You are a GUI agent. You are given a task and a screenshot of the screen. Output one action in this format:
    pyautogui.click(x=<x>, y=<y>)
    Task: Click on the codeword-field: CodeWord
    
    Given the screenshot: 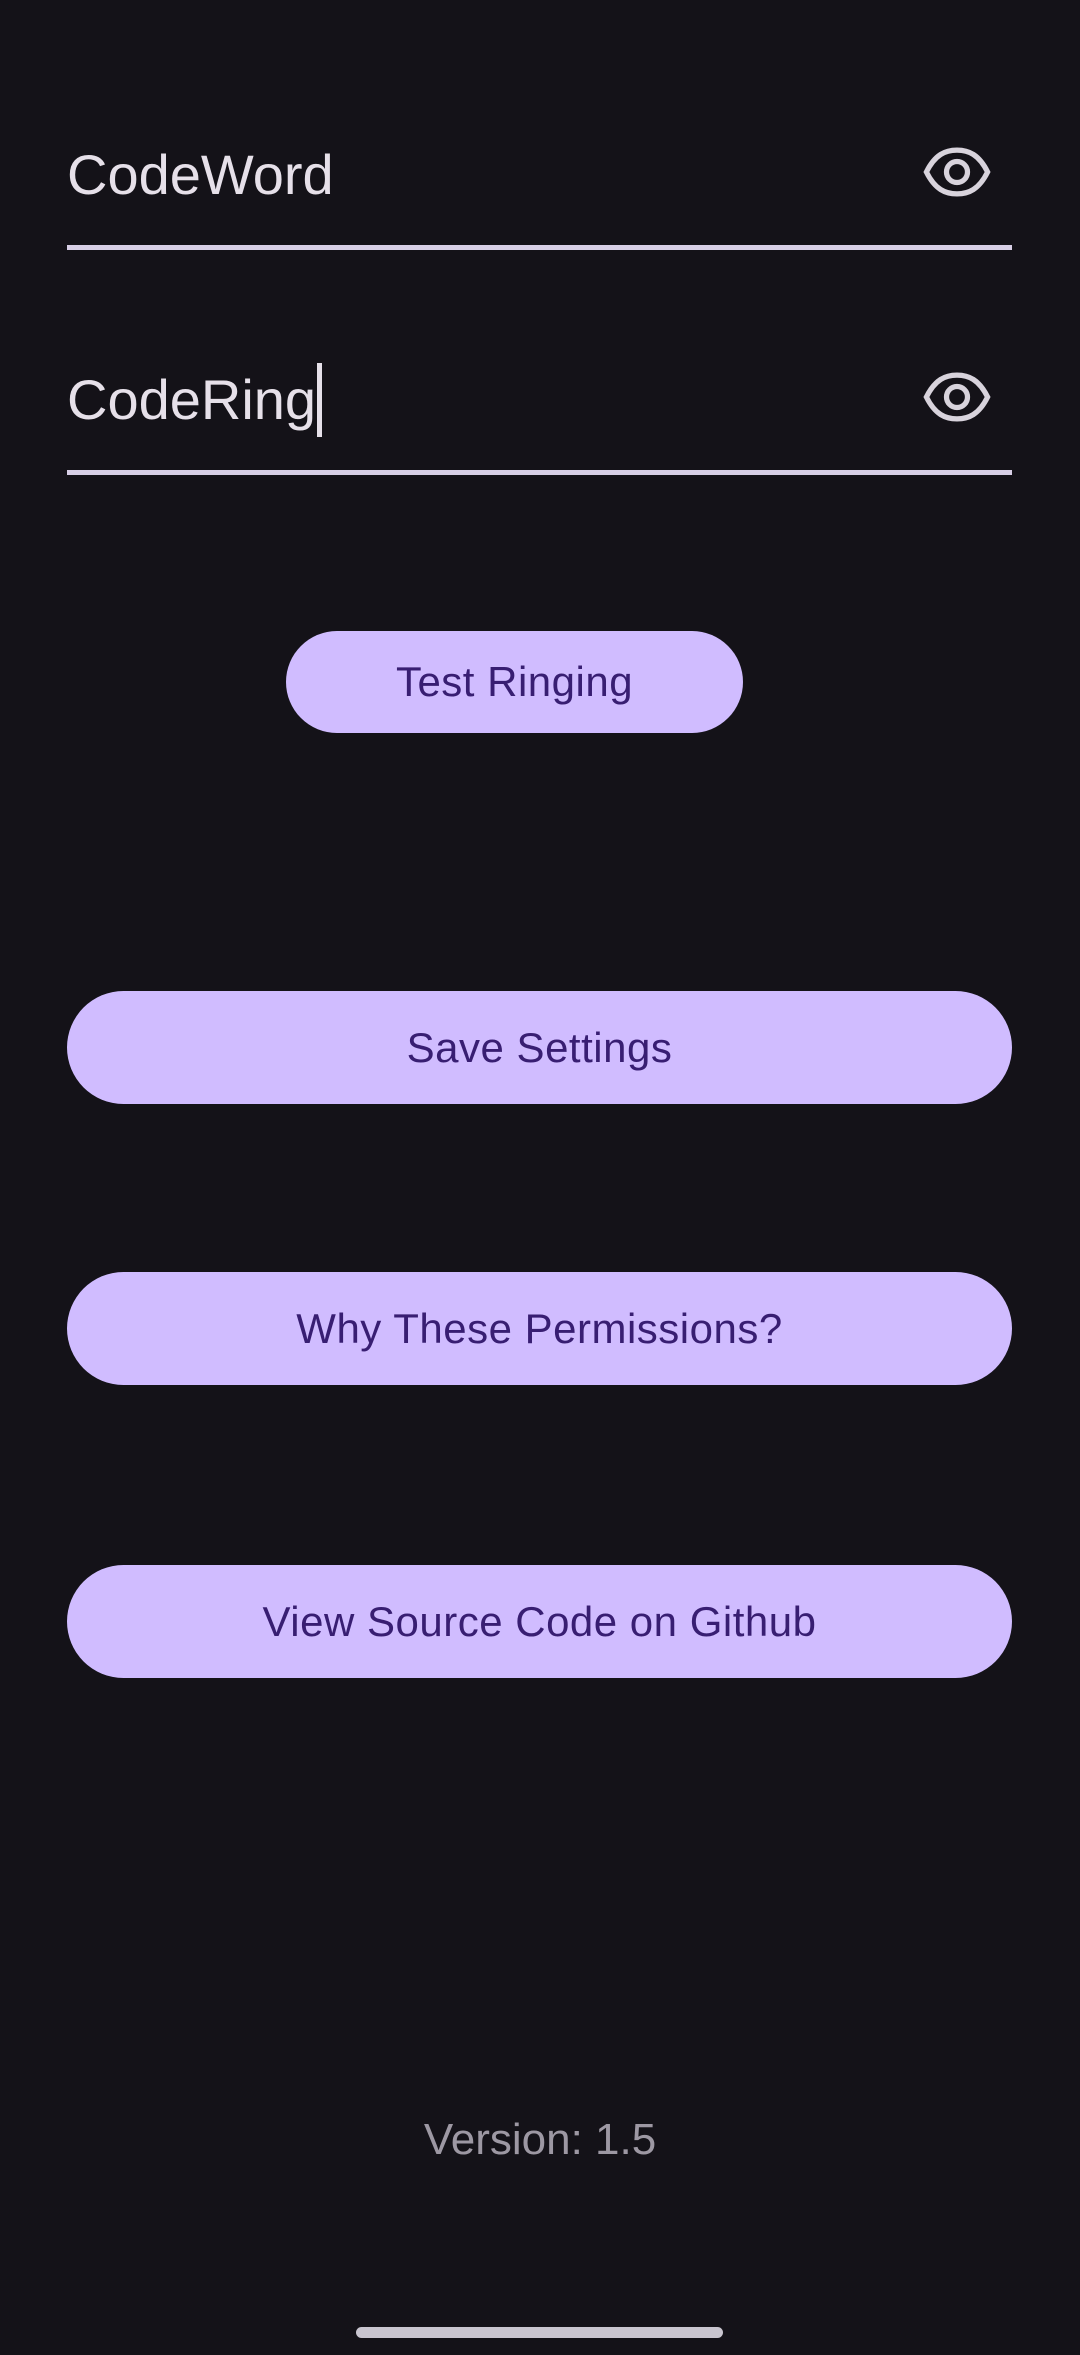 What is the action you would take?
    pyautogui.click(x=539, y=175)
    